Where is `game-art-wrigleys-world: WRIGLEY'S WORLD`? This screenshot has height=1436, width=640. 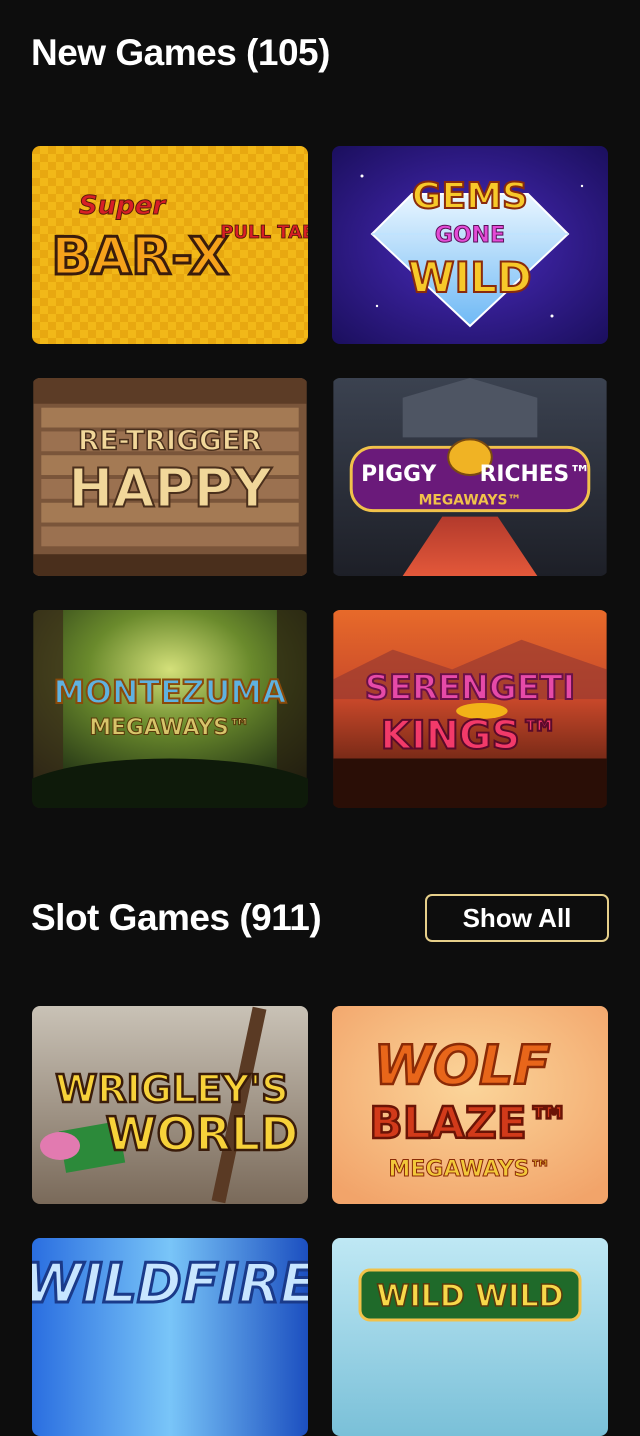 game-art-wrigleys-world: WRIGLEY'S WORLD is located at coordinates (170, 1105).